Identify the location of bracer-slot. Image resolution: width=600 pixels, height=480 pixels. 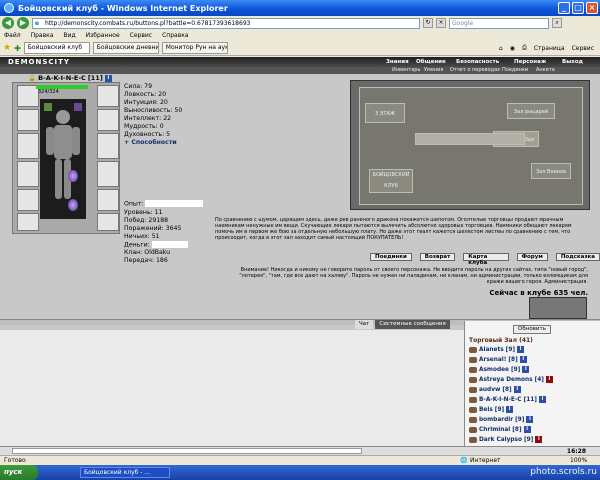
(28, 120).